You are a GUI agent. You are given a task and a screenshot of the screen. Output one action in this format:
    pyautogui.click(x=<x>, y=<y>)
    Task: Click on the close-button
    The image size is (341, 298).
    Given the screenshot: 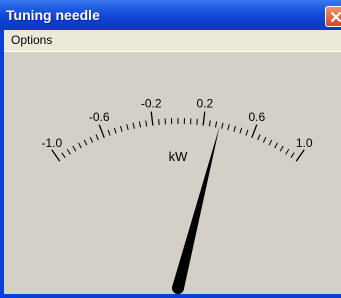 What is the action you would take?
    pyautogui.click(x=333, y=16)
    